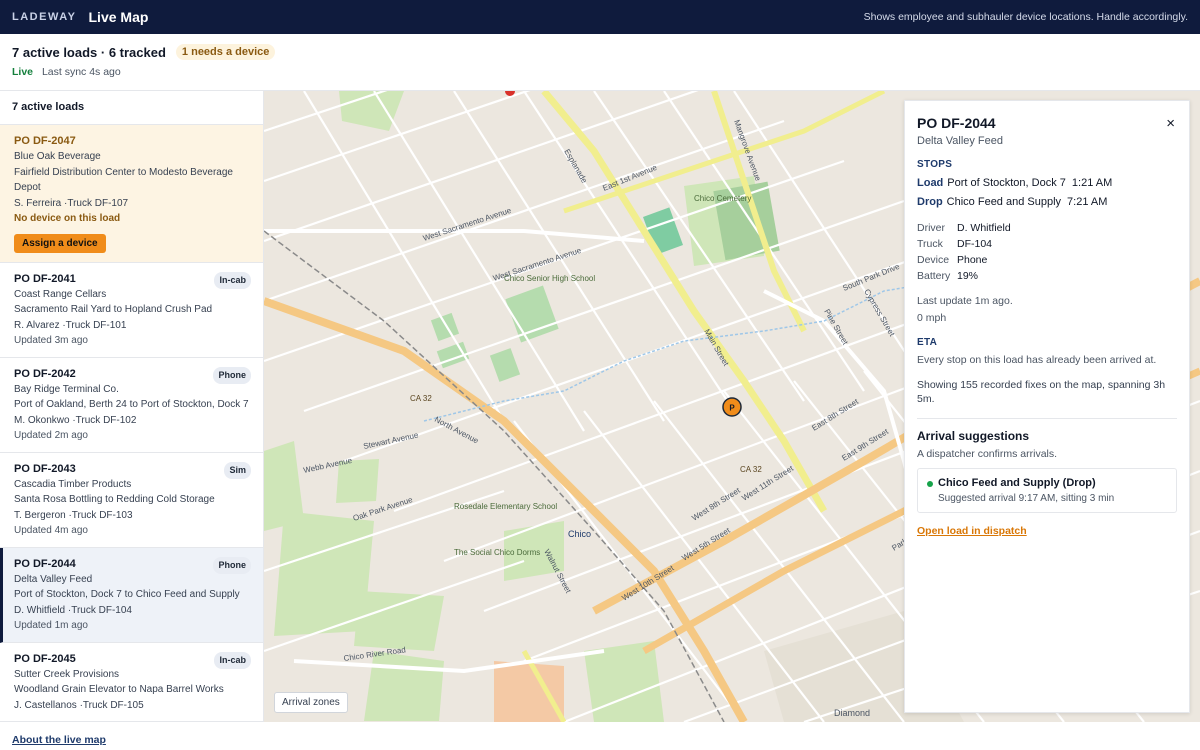  What do you see at coordinates (960, 141) in the screenshot?
I see `detail-customer: Delta Valley Feed` at bounding box center [960, 141].